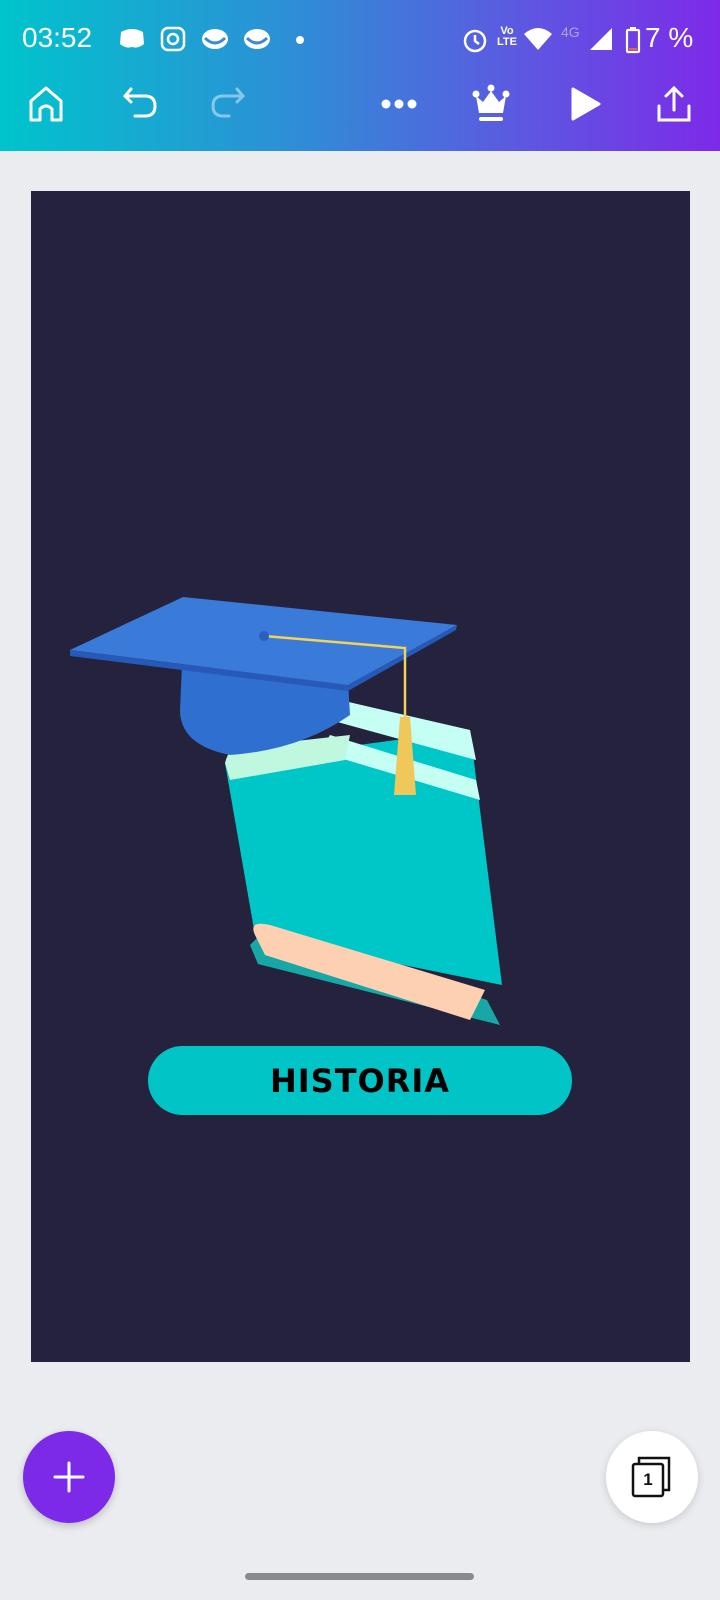  What do you see at coordinates (360, 40) in the screenshot?
I see `status-bar: 03:52 Vo LTE 4G 7 %` at bounding box center [360, 40].